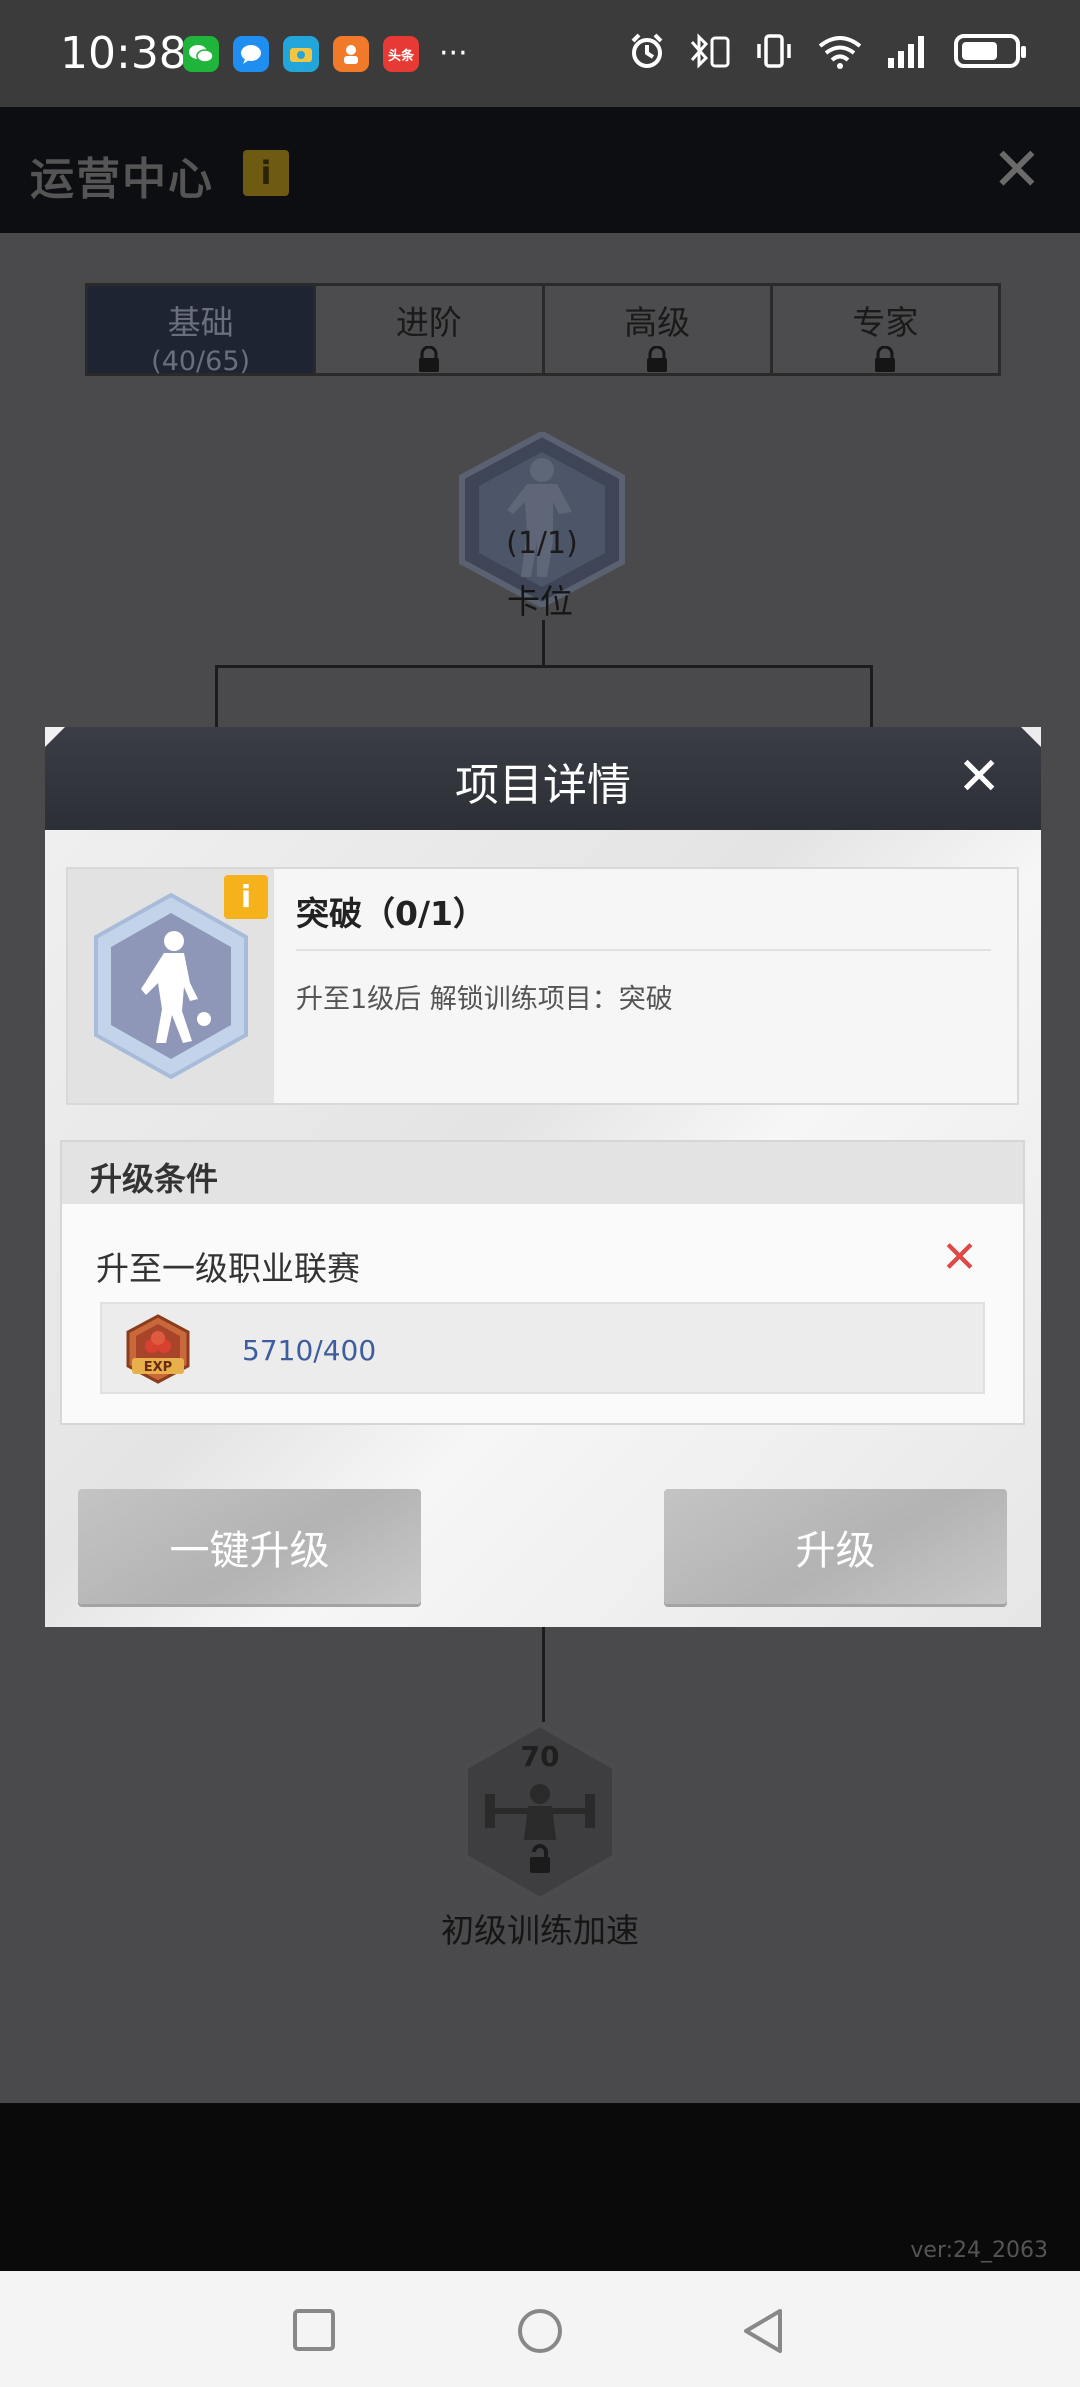 This screenshot has height=2387, width=1080. Describe the element at coordinates (906, 52) in the screenshot. I see `signal-icon` at that location.